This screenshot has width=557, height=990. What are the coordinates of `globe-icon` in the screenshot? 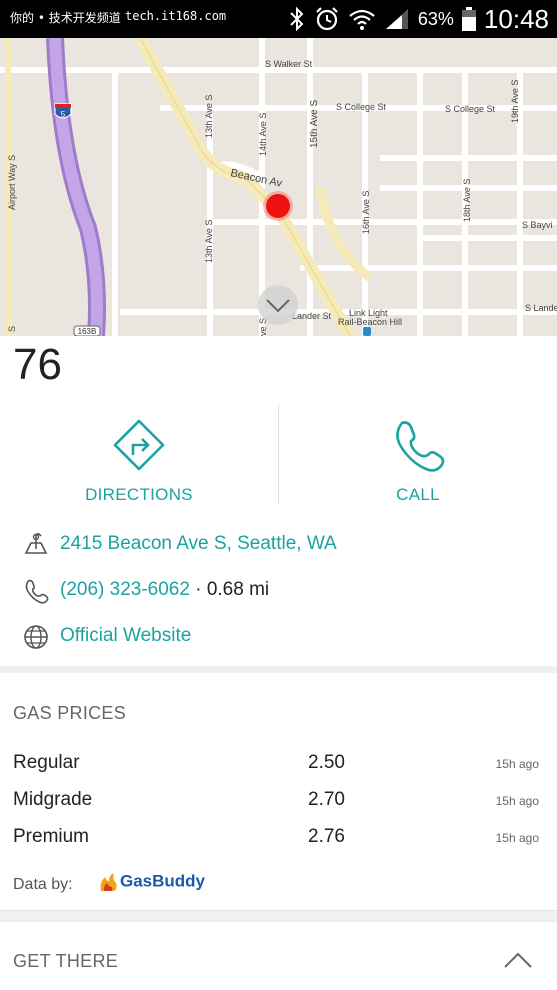 It's located at (36, 637).